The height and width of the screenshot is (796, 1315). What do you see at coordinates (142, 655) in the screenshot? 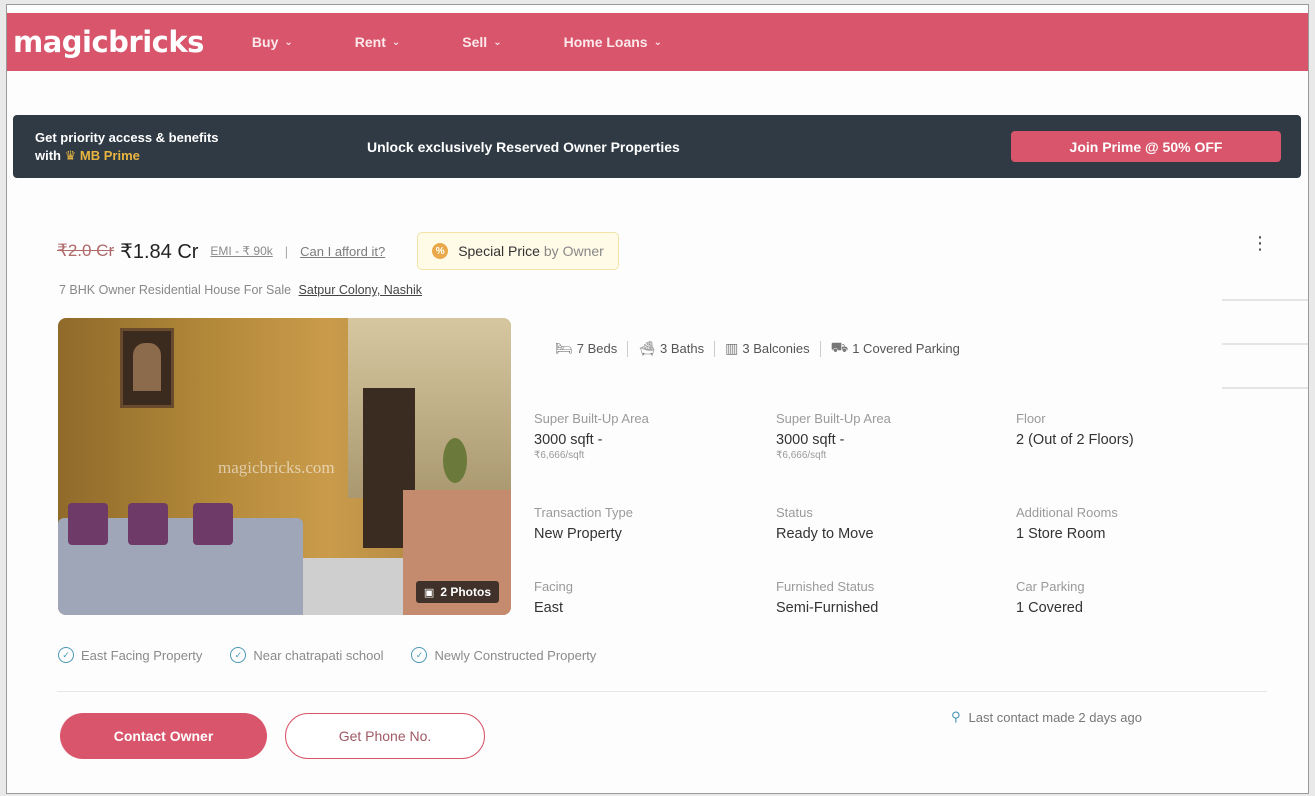
I see `tag-label: East Facing Property` at bounding box center [142, 655].